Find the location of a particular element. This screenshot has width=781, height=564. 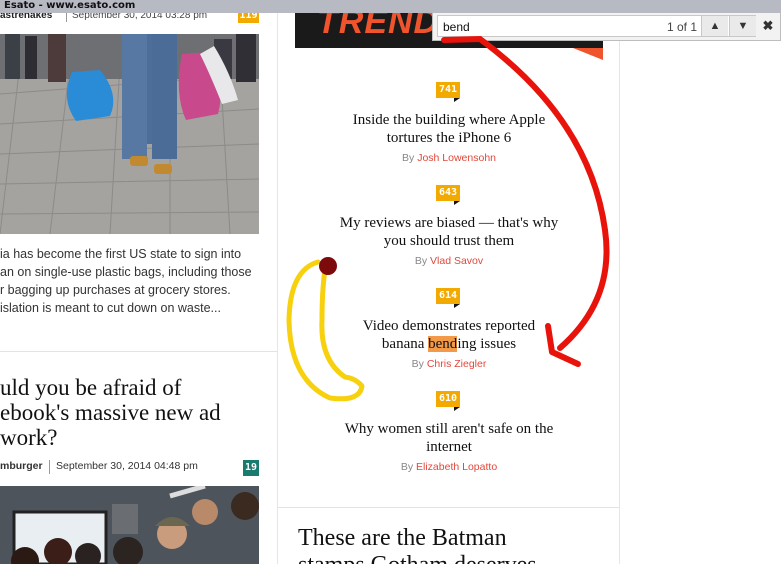

article-2-date: September 30, 2014 04:48 pm is located at coordinates (127, 466).